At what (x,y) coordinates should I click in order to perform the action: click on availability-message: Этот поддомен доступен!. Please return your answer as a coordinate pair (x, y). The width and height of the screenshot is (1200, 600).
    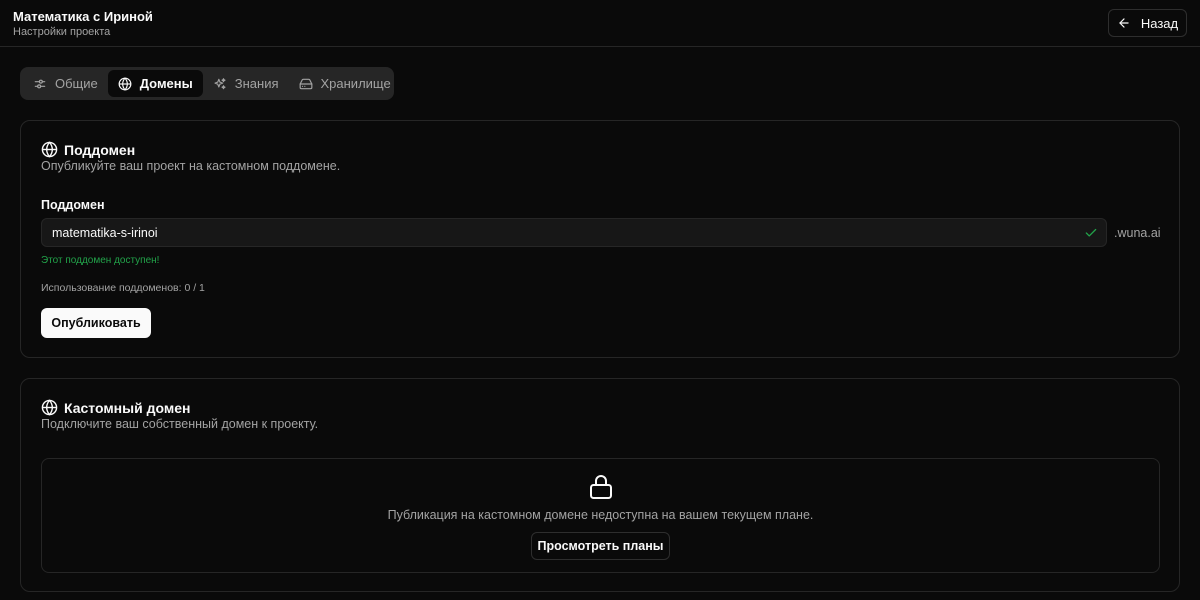
    Looking at the image, I should click on (100, 260).